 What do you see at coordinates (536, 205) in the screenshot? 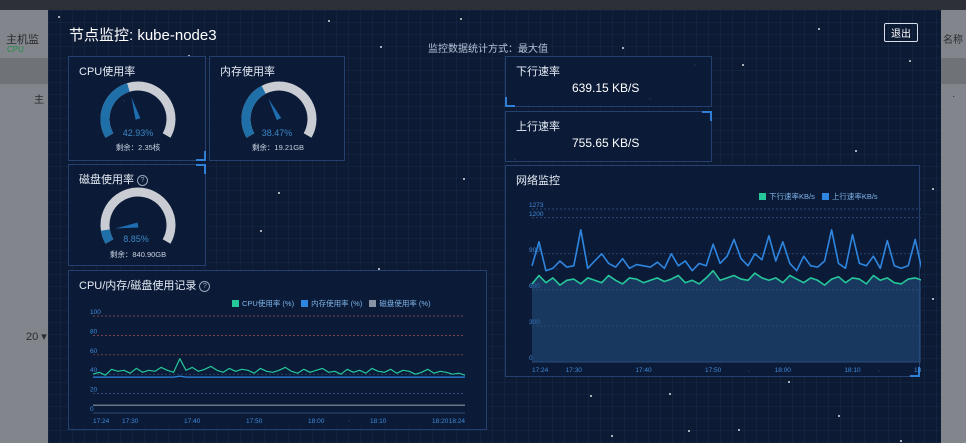
I see `y-tick-label: 1273` at bounding box center [536, 205].